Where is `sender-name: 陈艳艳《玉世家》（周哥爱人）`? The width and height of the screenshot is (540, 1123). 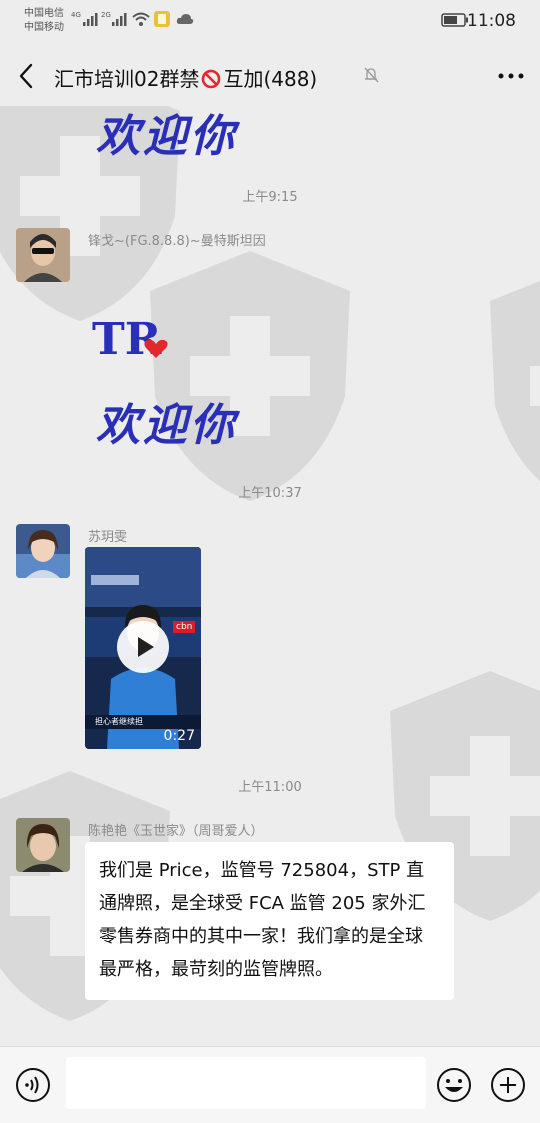 sender-name: 陈艳艳《玉世家》（周哥爱人） is located at coordinates (176, 831).